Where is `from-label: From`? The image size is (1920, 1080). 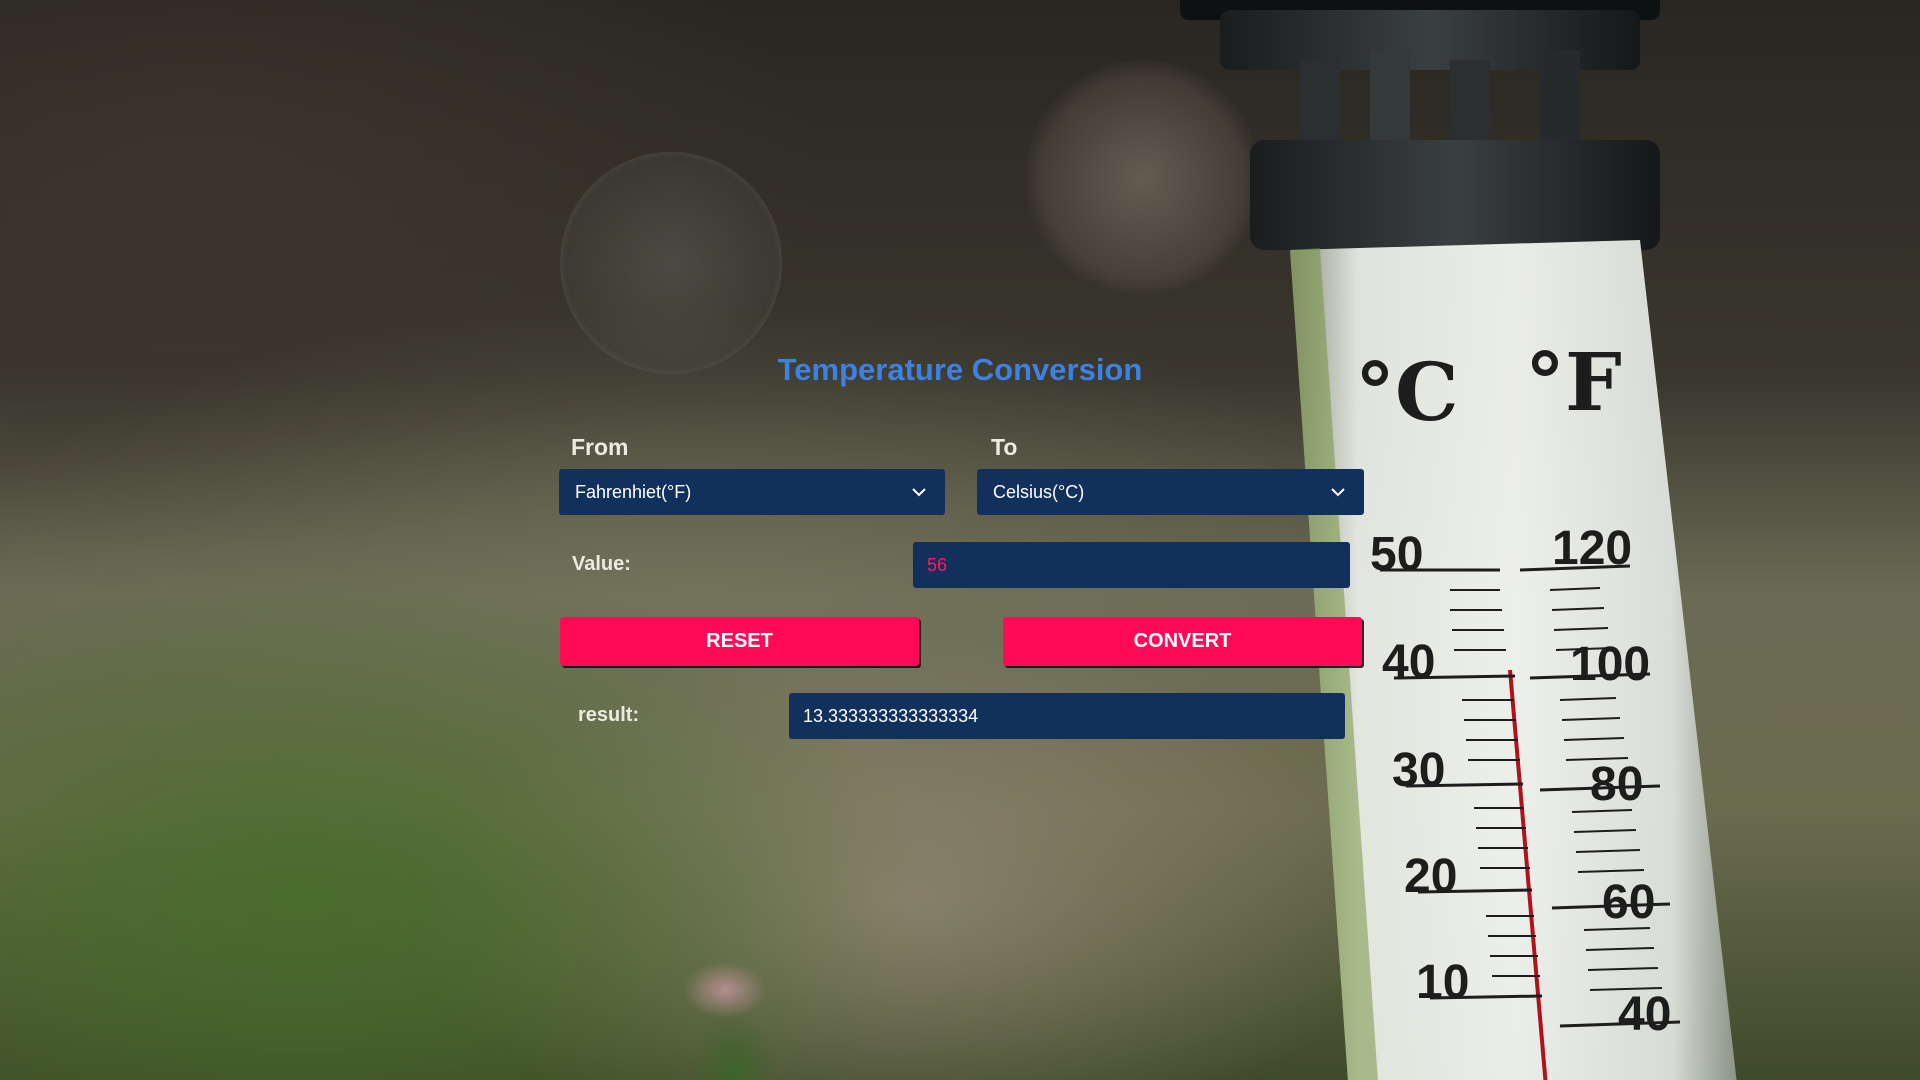 from-label: From is located at coordinates (600, 447).